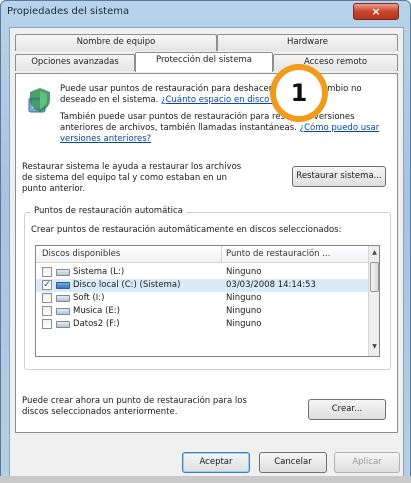 This screenshot has width=411, height=483. What do you see at coordinates (127, 285) in the screenshot?
I see `drive-name: Disco local (C:) (Sistema)` at bounding box center [127, 285].